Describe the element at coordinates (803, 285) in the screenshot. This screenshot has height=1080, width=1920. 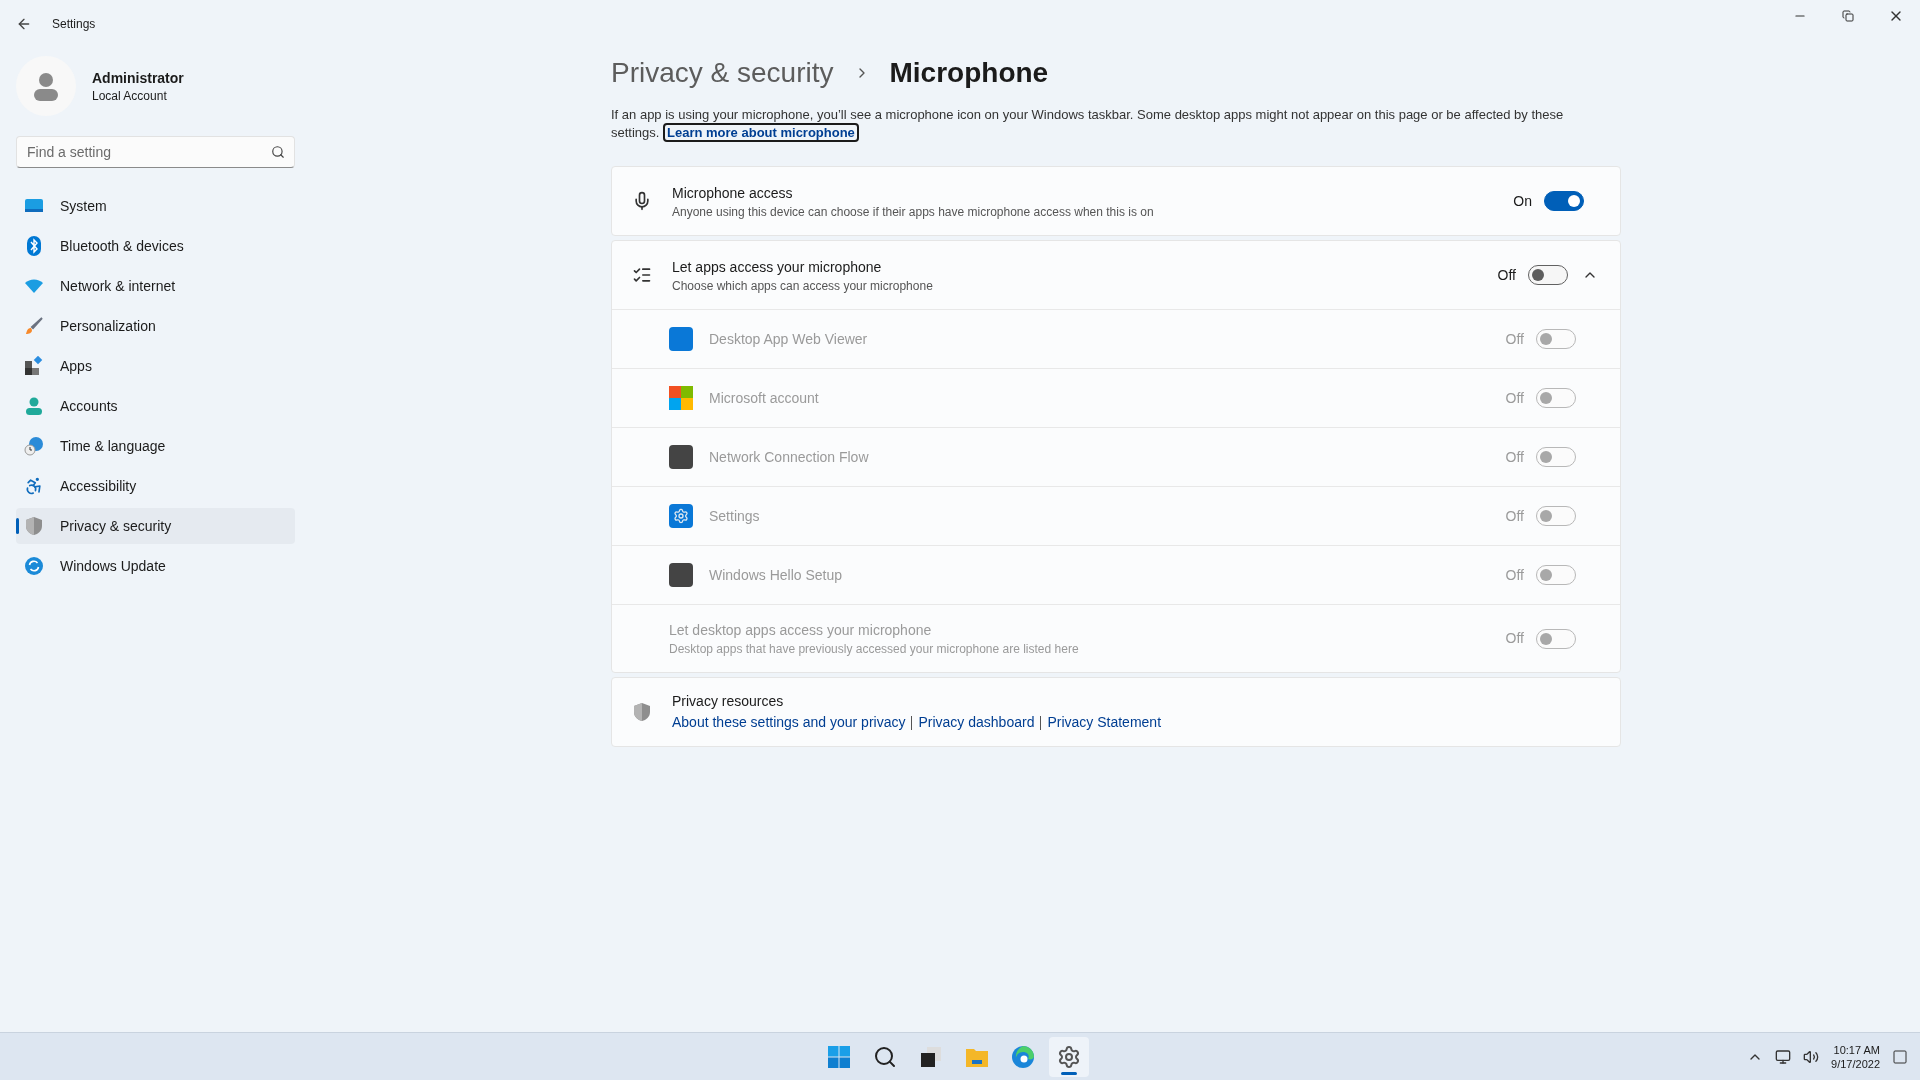
I see `setting-description: Choose which apps can access your microphone` at that location.